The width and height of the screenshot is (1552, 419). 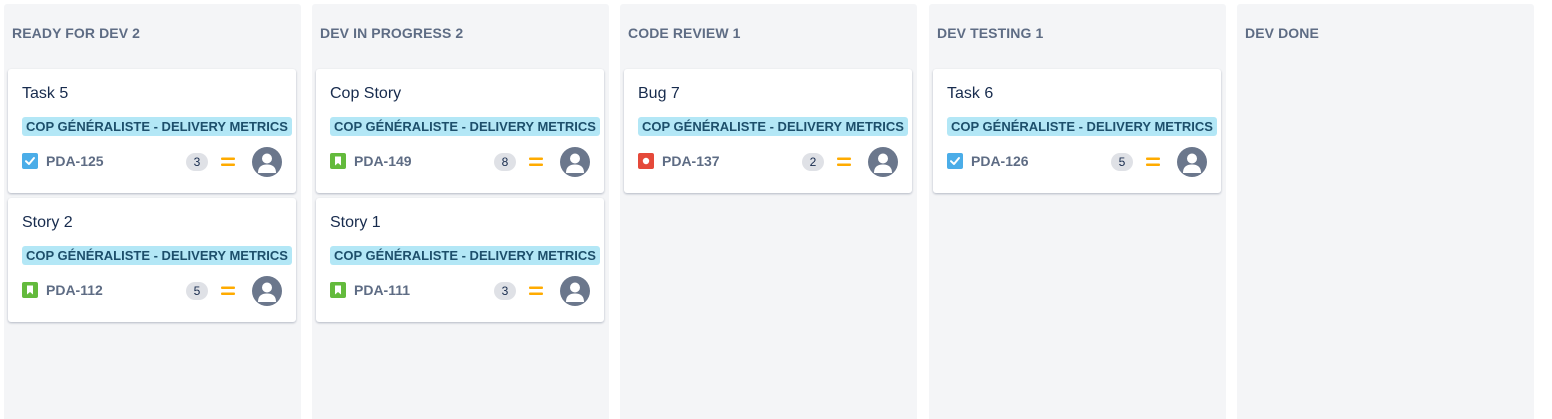 What do you see at coordinates (152, 162) in the screenshot?
I see `card-footer: PDA-125 3` at bounding box center [152, 162].